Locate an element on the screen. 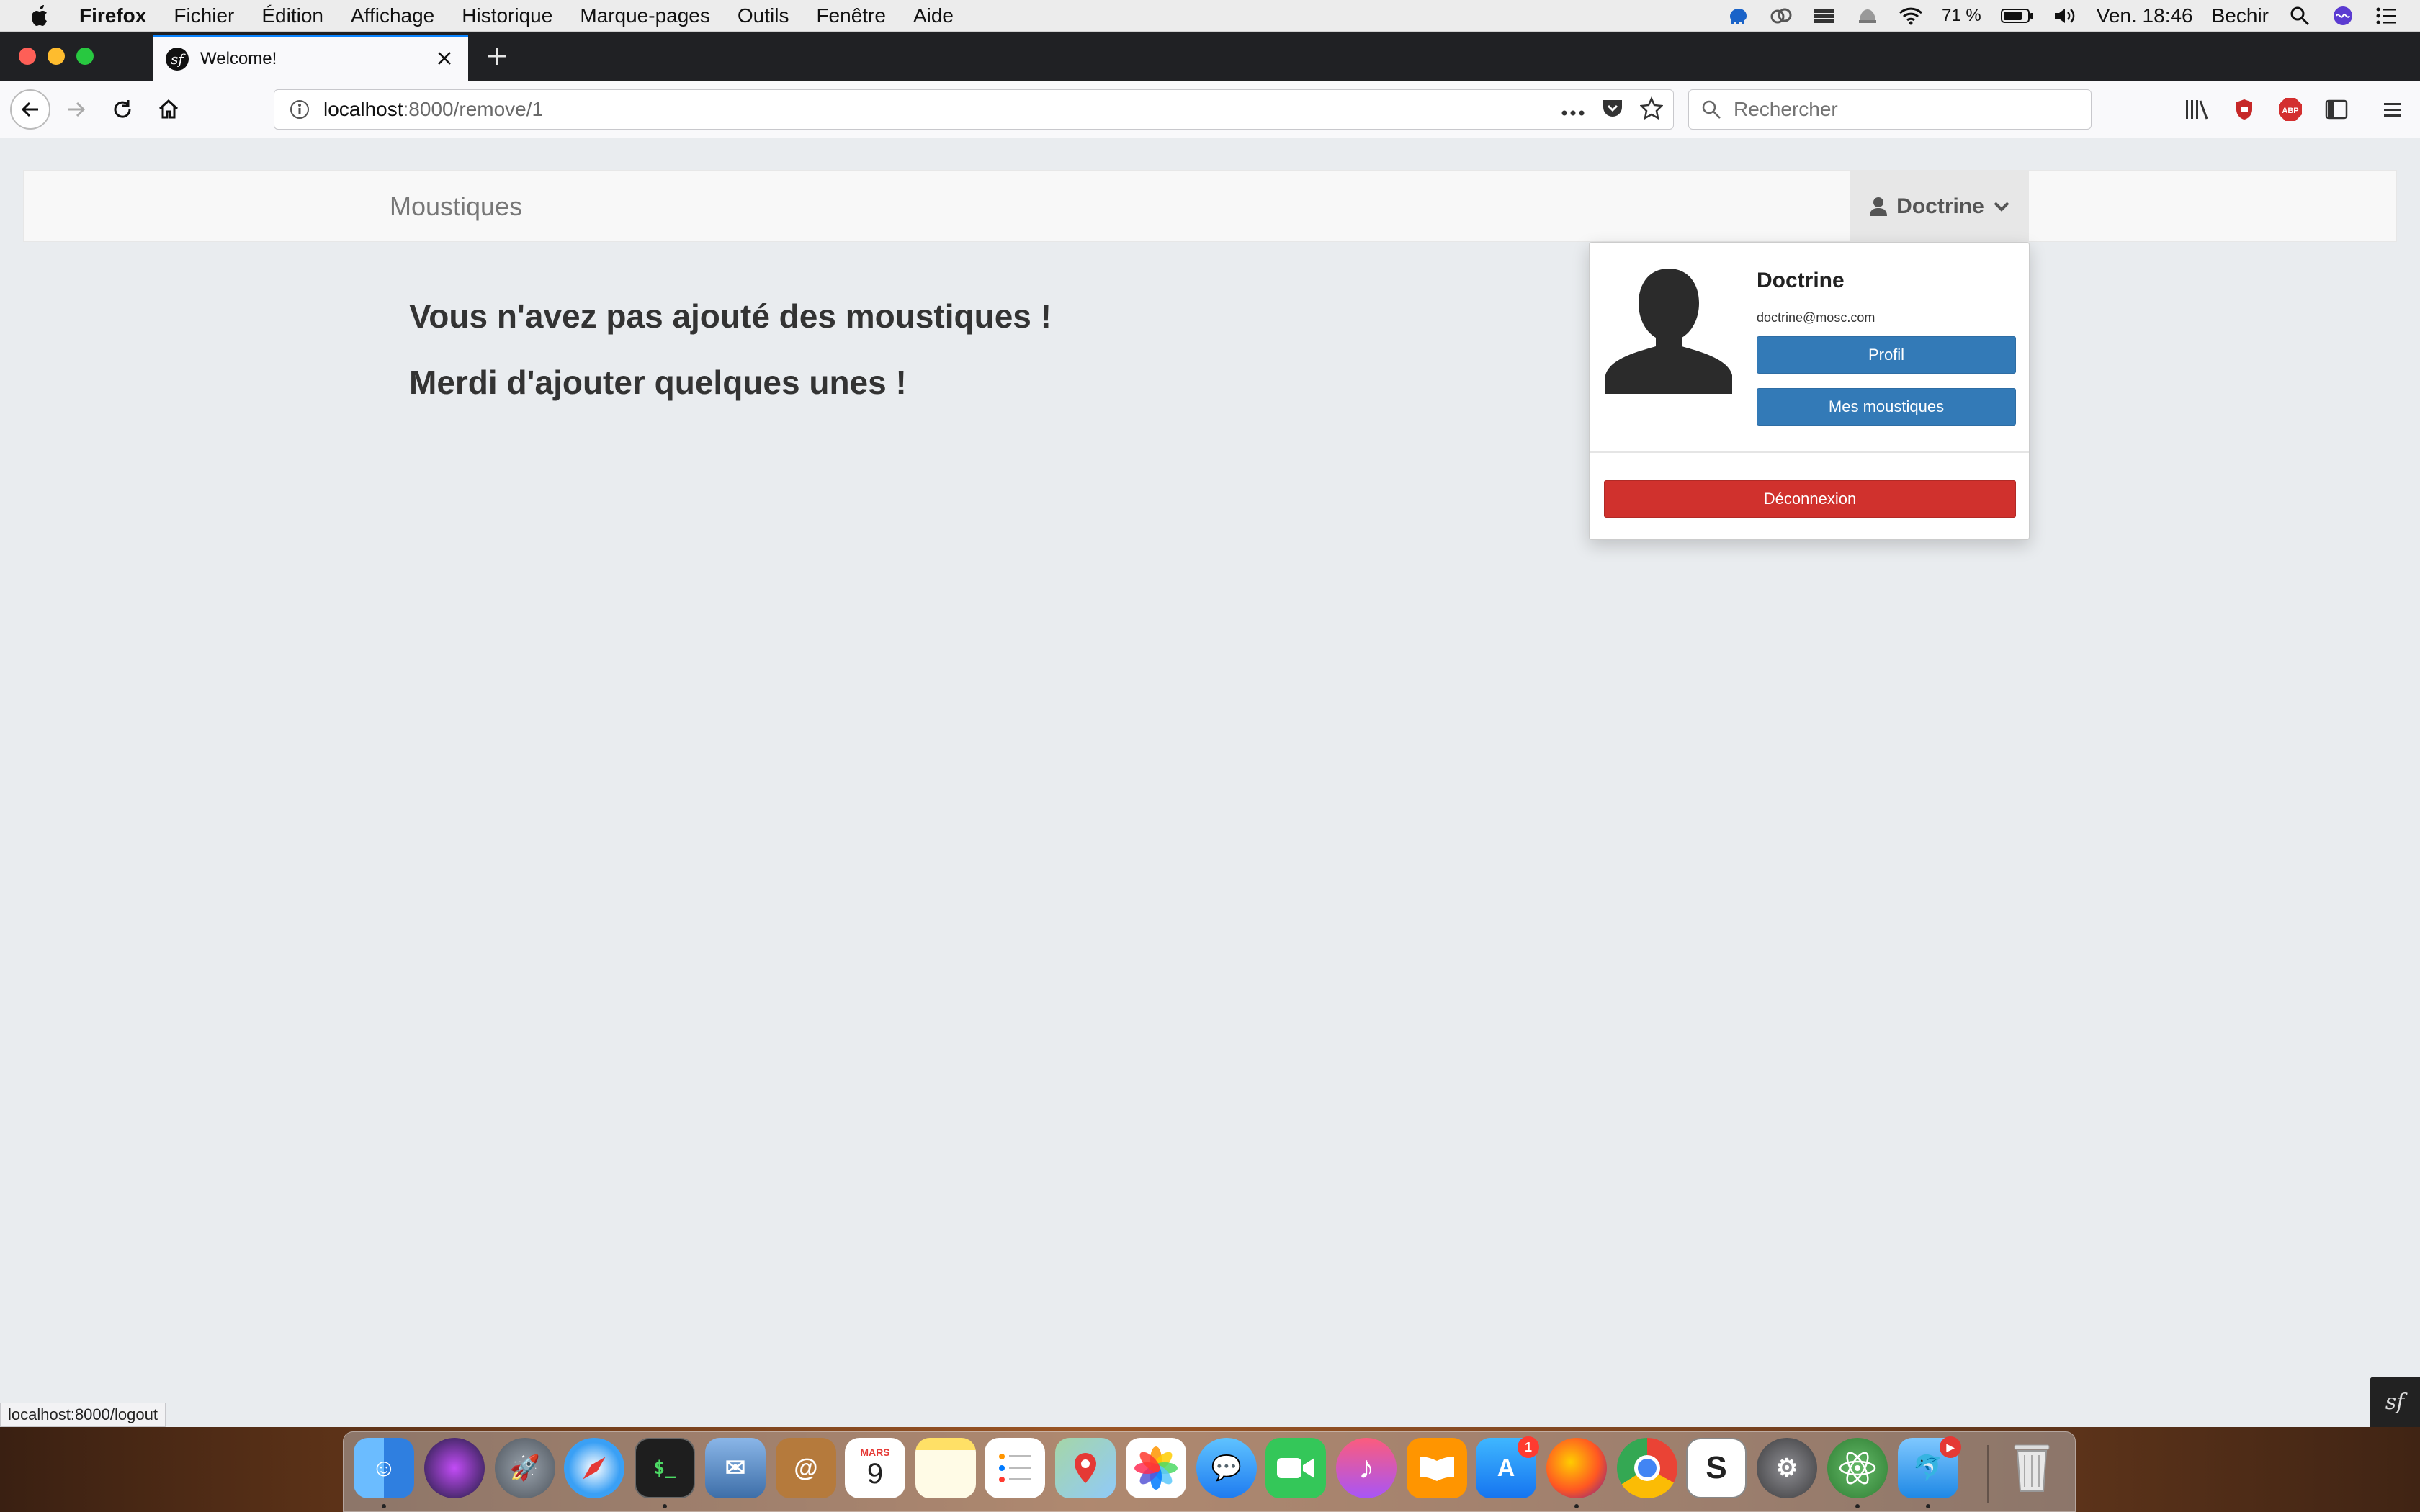  calendar-day: 9 is located at coordinates (875, 1473).